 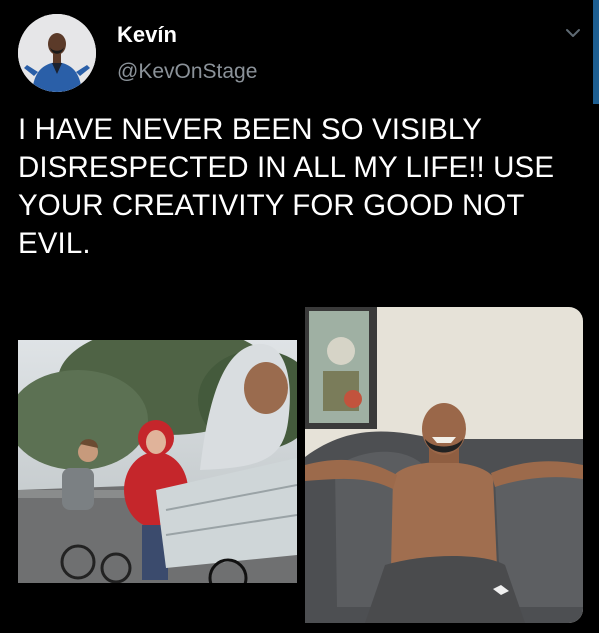 I want to click on avatar-photo, so click(x=57, y=53).